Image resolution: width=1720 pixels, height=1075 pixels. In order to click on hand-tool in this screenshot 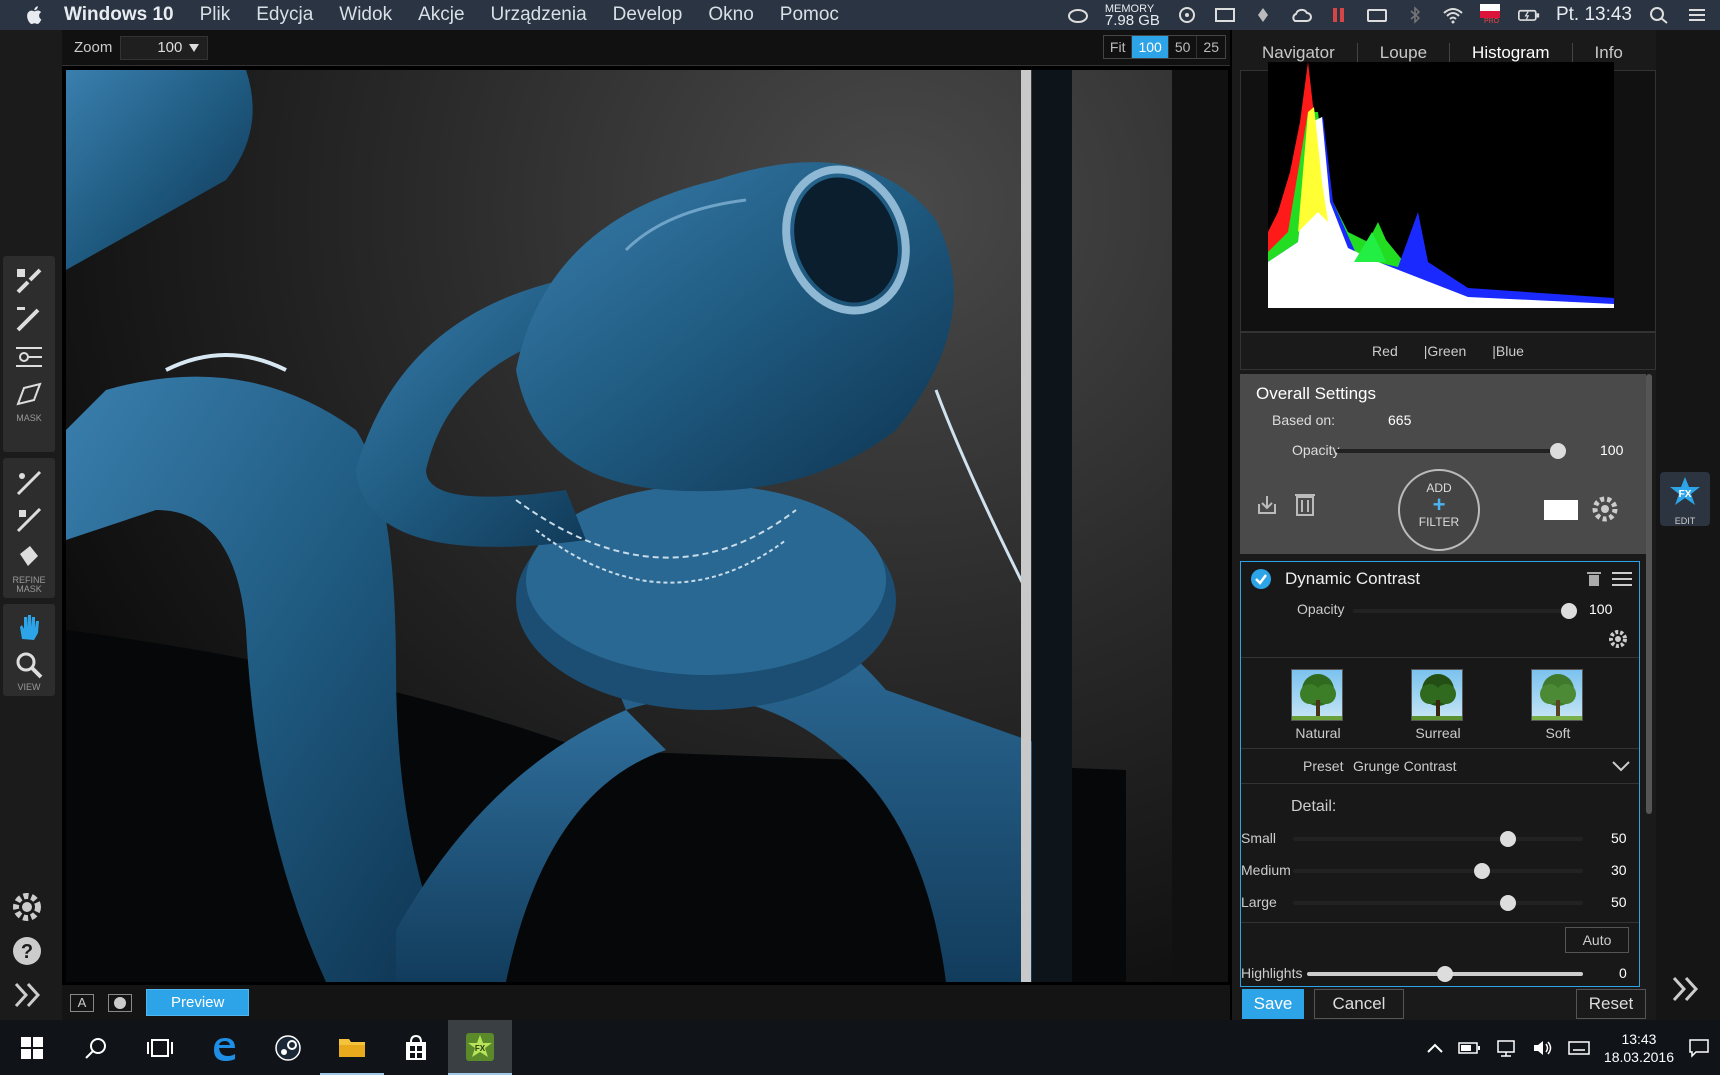, I will do `click(29, 628)`.